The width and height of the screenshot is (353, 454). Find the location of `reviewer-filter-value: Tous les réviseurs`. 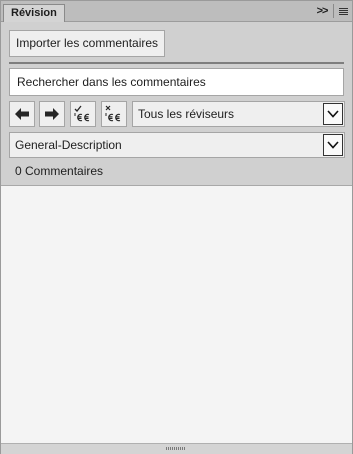

reviewer-filter-value: Tous les réviseurs is located at coordinates (186, 114).